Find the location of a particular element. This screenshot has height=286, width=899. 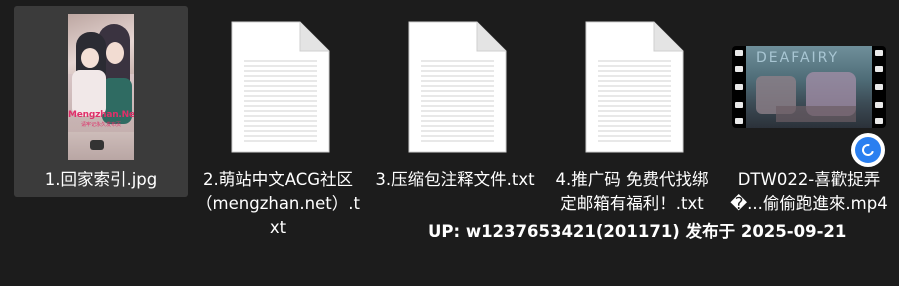

file-name: DTW022-喜歡捉弄�...偷偷跑進來.mp4 is located at coordinates (809, 192).